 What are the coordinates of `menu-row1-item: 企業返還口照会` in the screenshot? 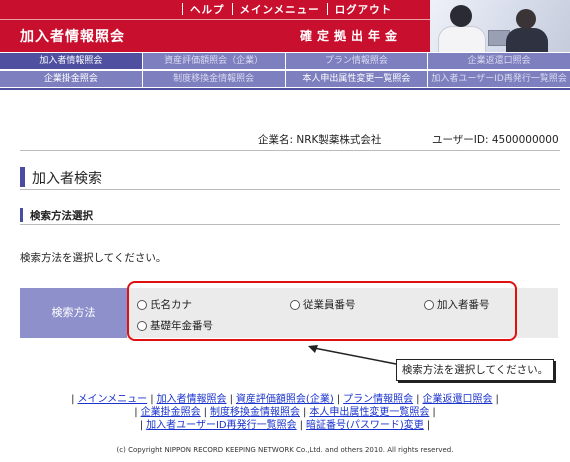 It's located at (499, 61).